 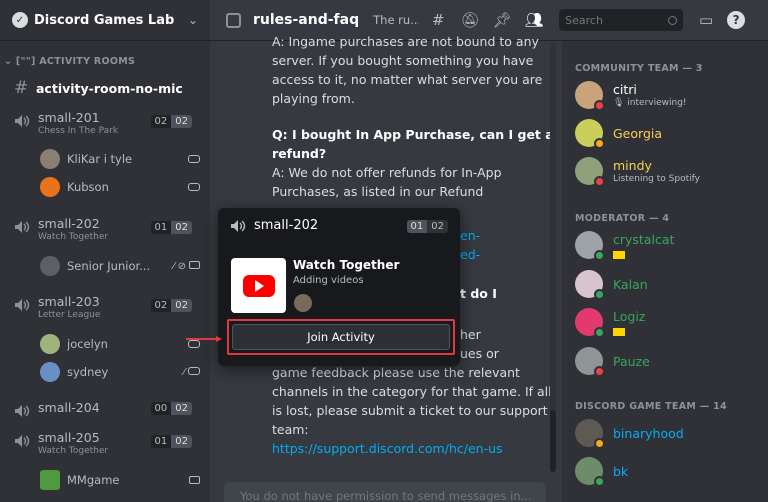 What do you see at coordinates (470, 20) in the screenshot?
I see `mute-notifications-icon: 🔕︎` at bounding box center [470, 20].